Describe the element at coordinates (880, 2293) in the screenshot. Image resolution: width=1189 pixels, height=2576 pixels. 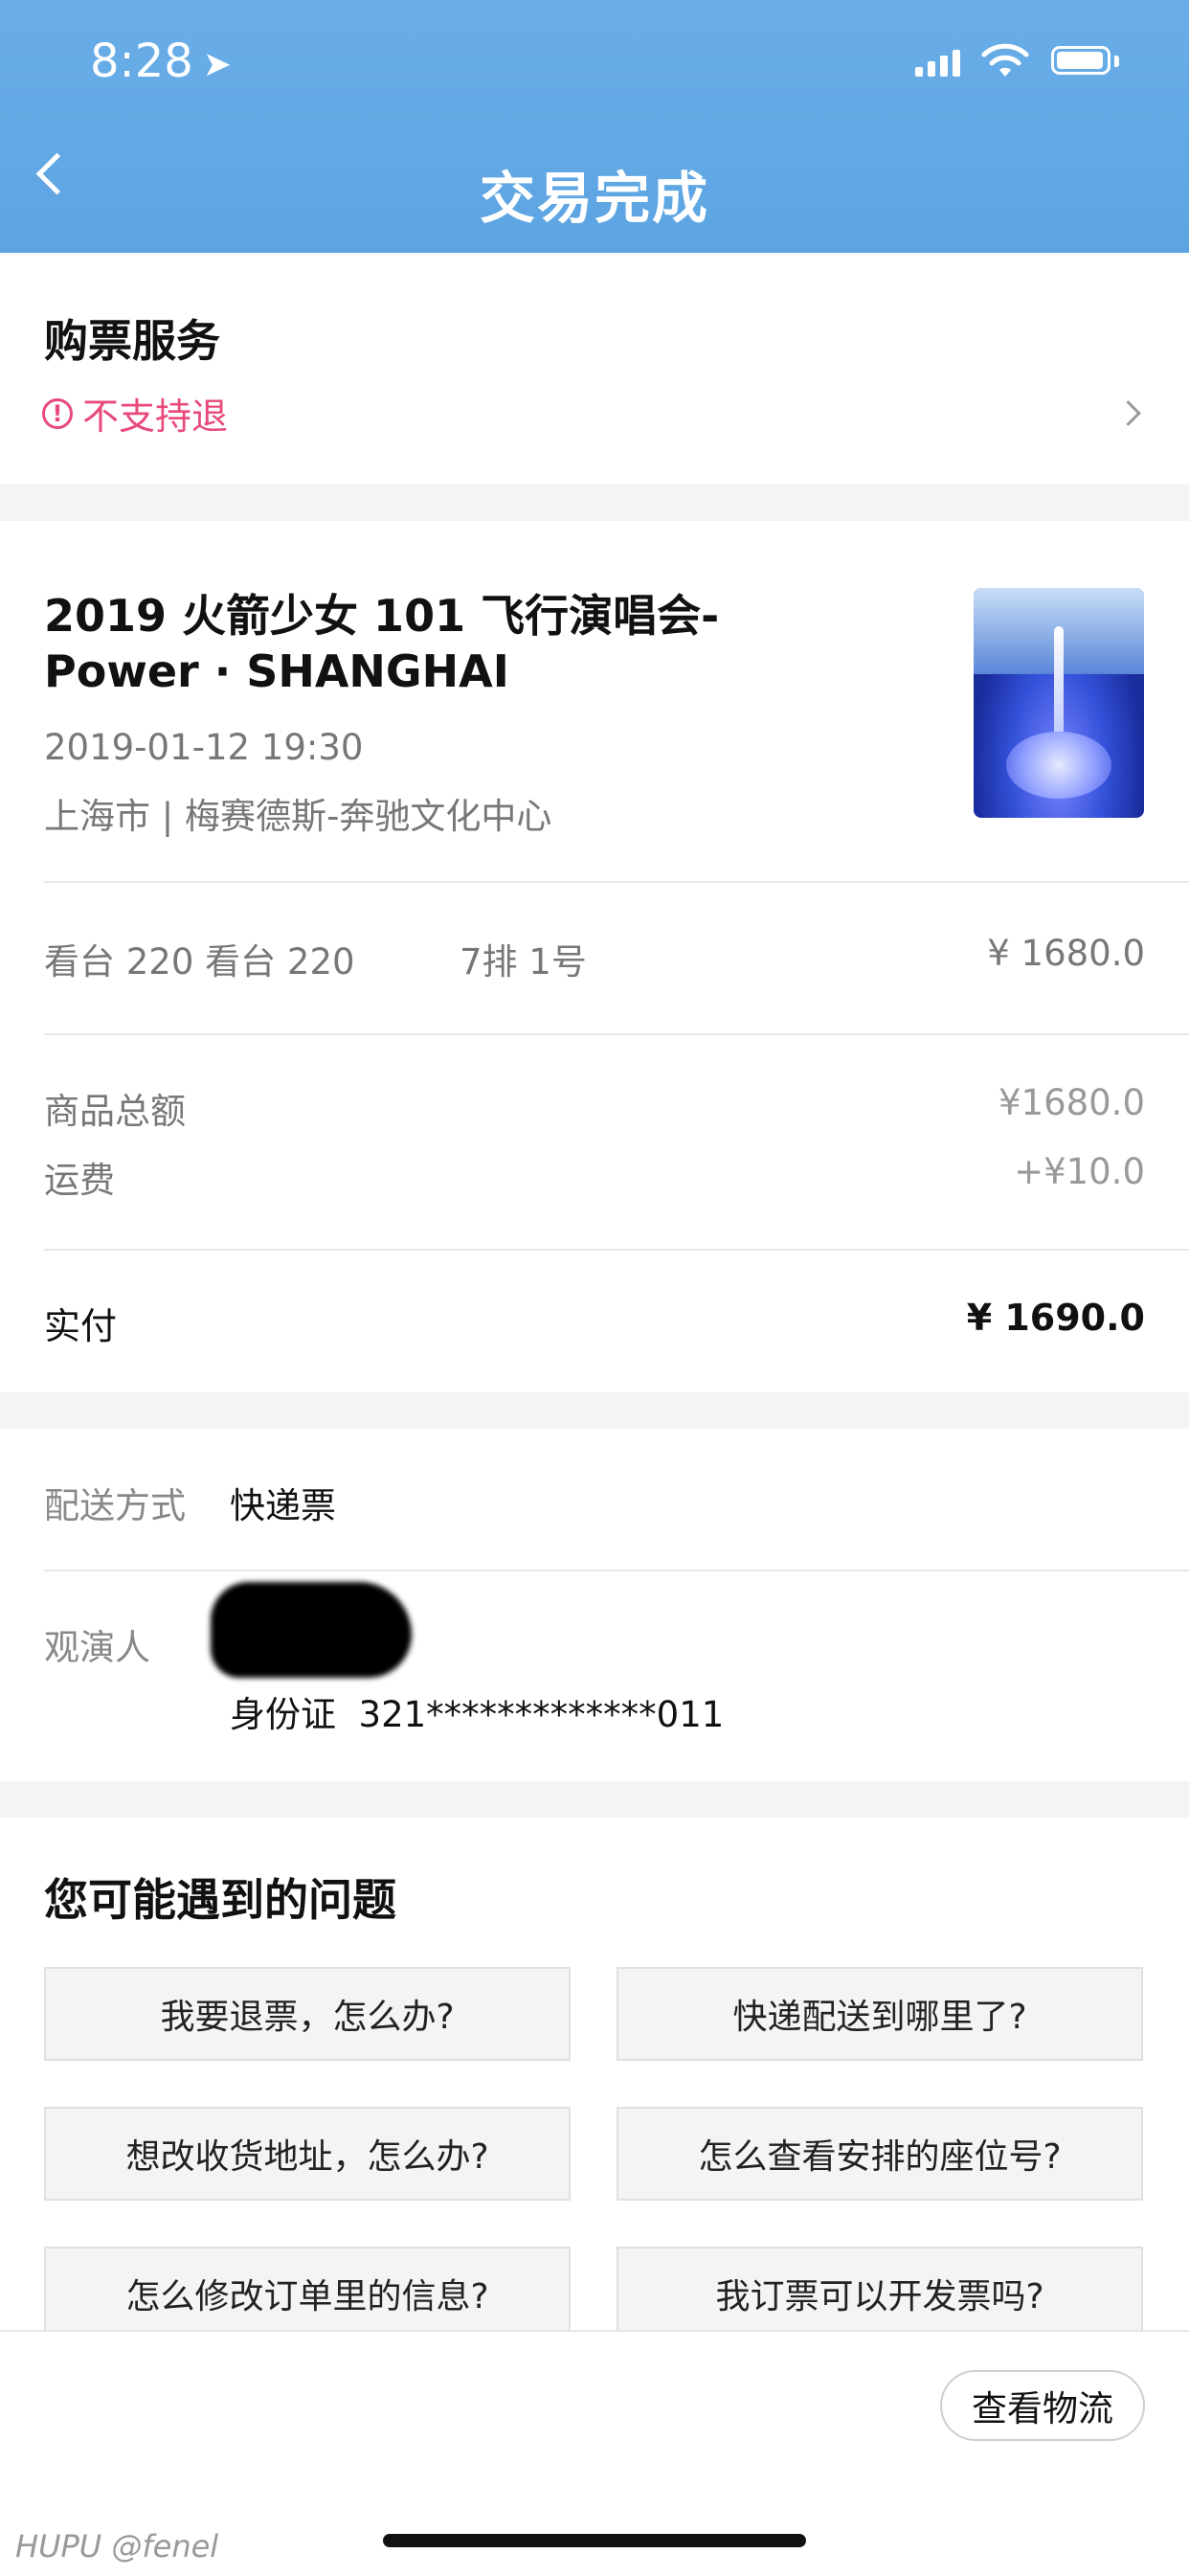
I see `faq-invoice-button: 我订票可以开发票吗?` at that location.